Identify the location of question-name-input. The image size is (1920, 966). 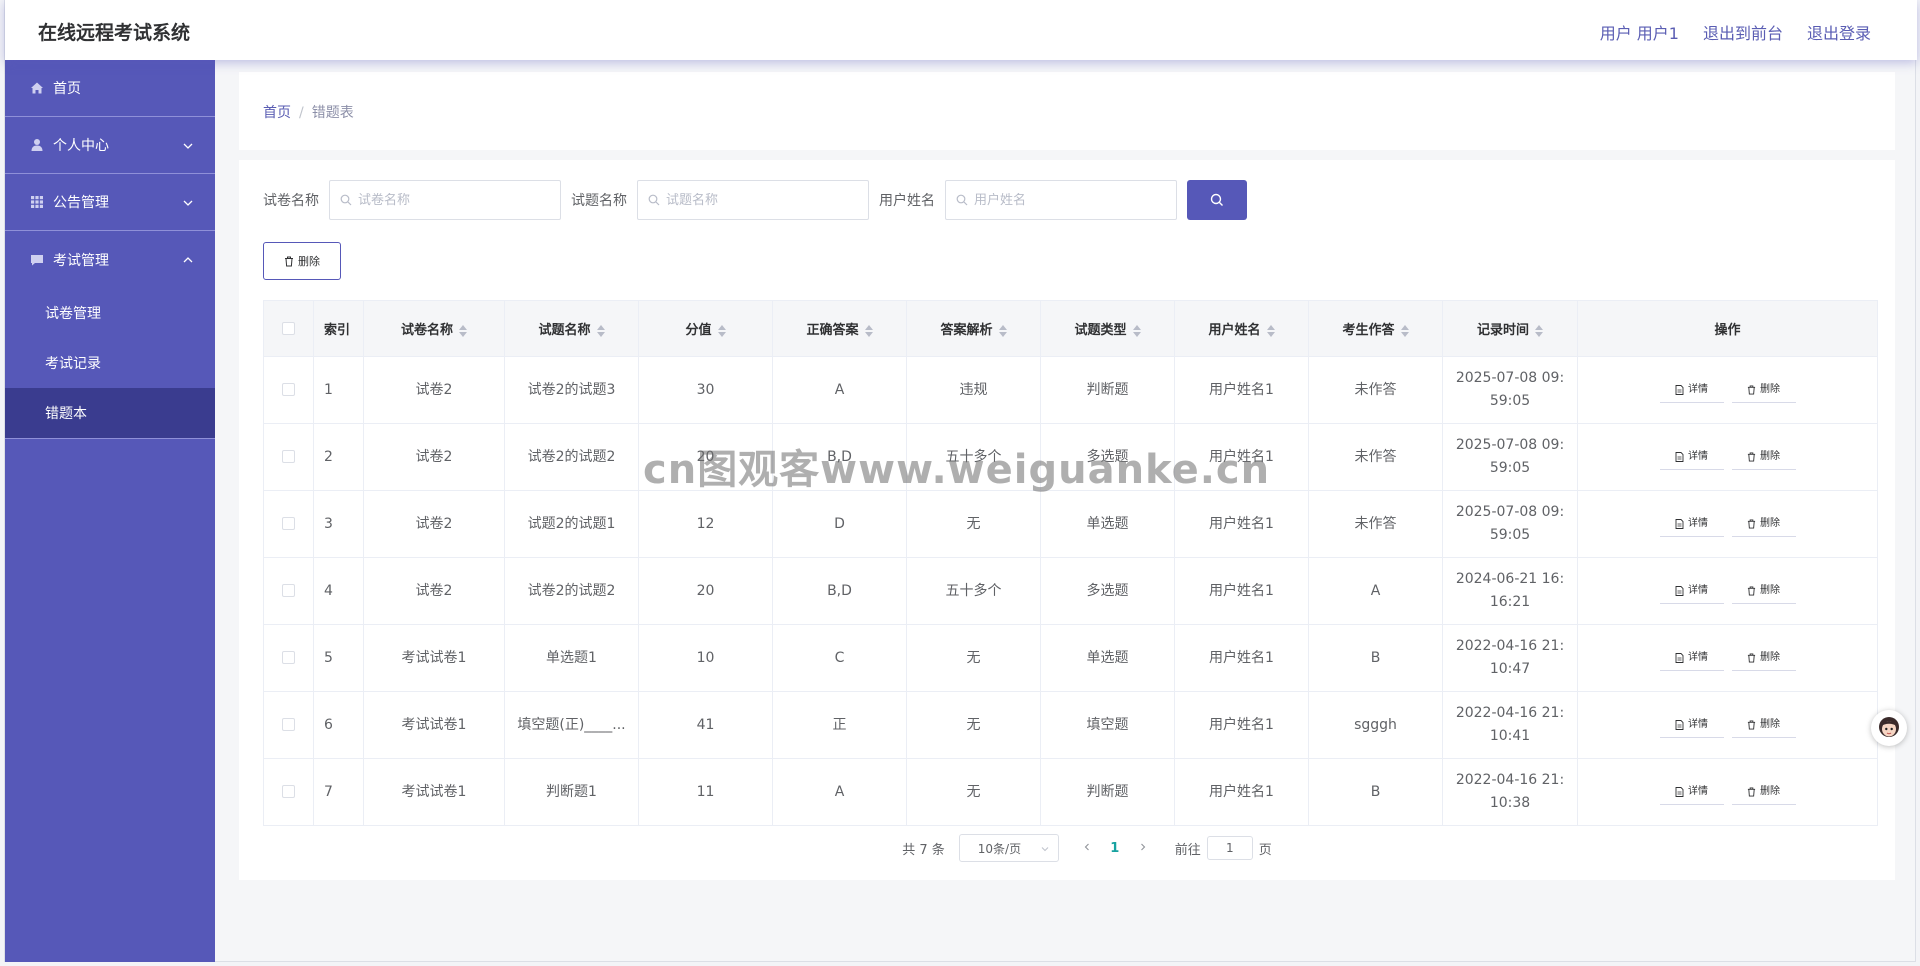
(761, 200).